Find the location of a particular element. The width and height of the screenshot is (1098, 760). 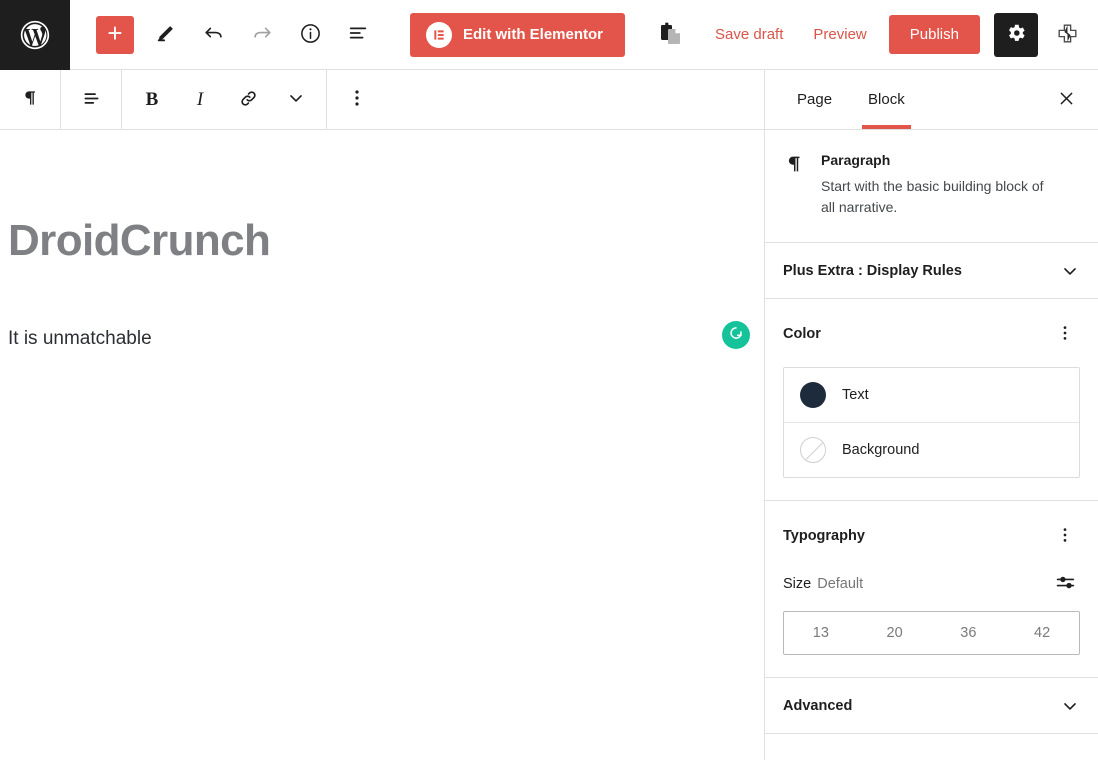

top-bar-left-group: + Edit with Elementor is located at coordinates (385, 34).